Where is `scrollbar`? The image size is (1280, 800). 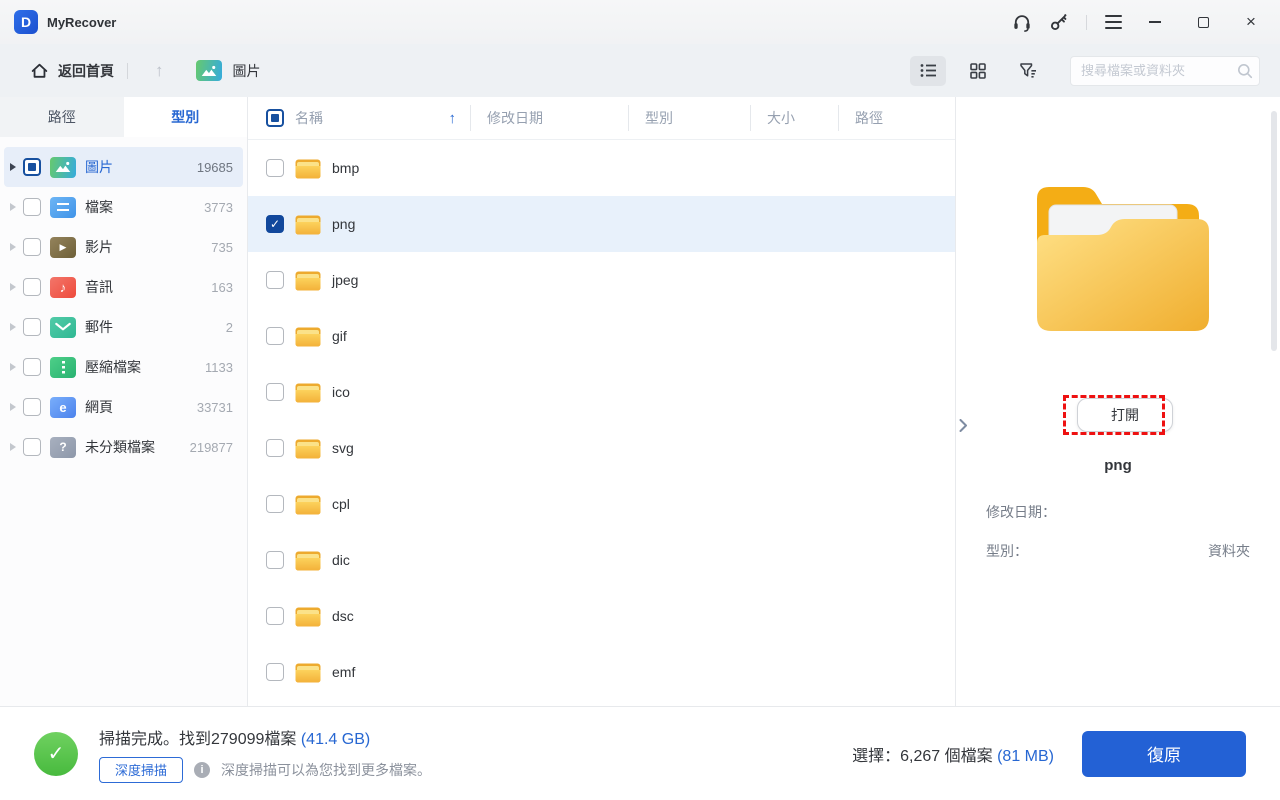
scrollbar is located at coordinates (1274, 231).